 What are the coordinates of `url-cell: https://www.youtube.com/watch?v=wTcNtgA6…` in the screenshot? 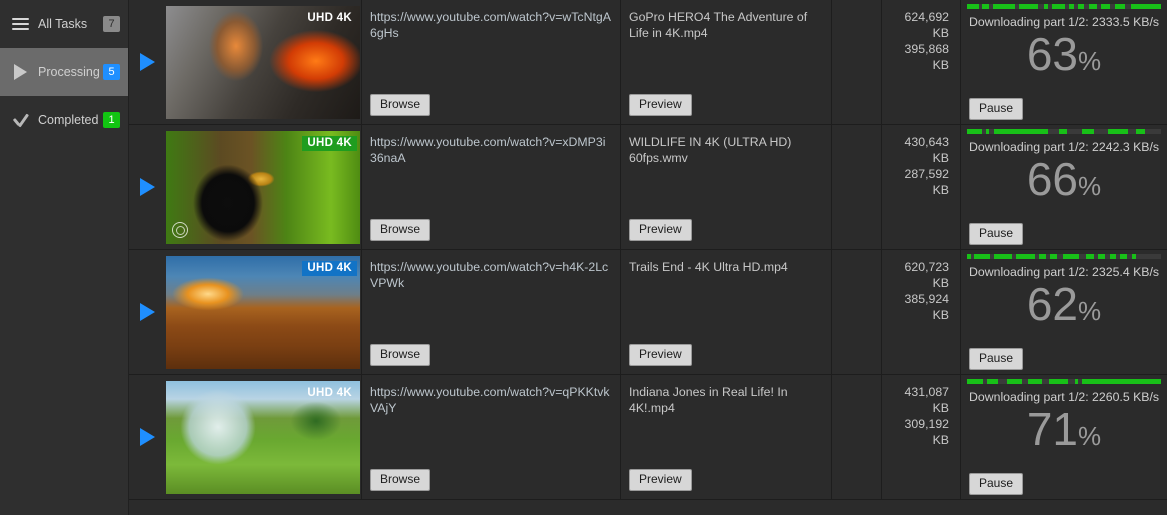 It's located at (490, 62).